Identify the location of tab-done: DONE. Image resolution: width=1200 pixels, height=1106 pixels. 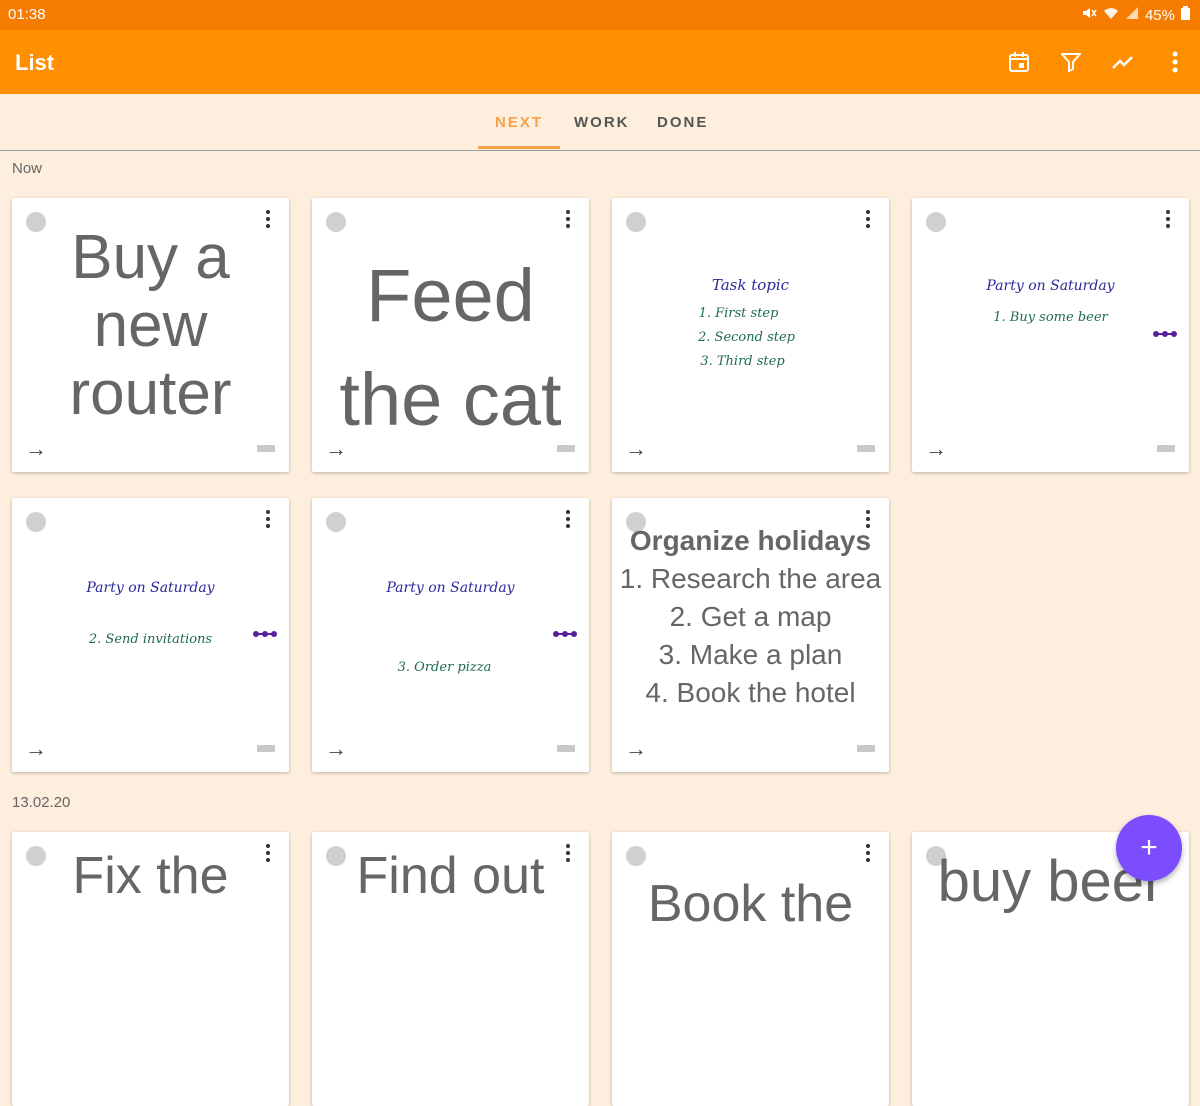
(682, 122).